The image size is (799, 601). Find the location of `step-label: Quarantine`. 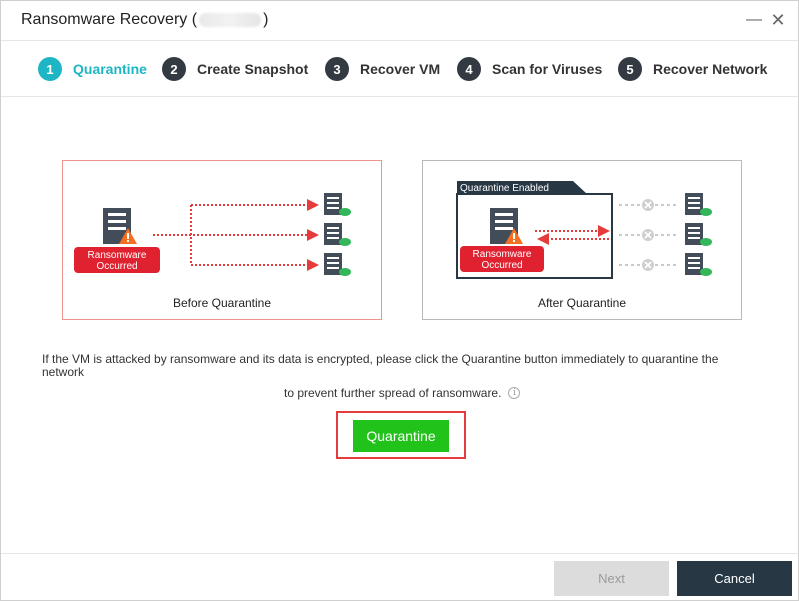

step-label: Quarantine is located at coordinates (110, 69).